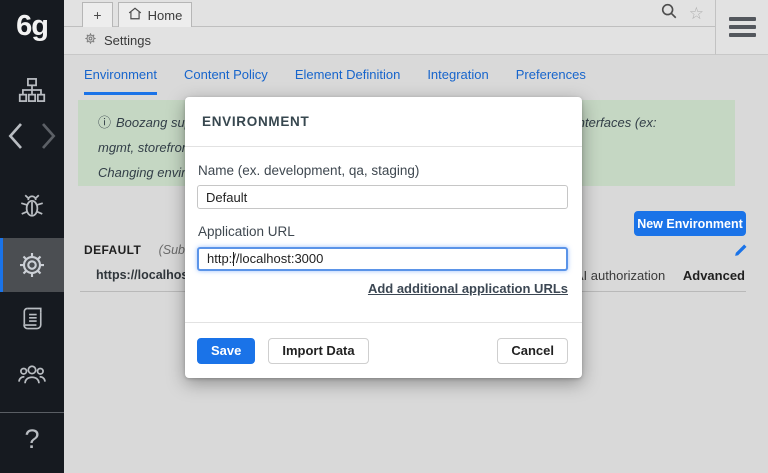 This screenshot has width=768, height=473. I want to click on sidebar-item-project-tree, so click(32, 90).